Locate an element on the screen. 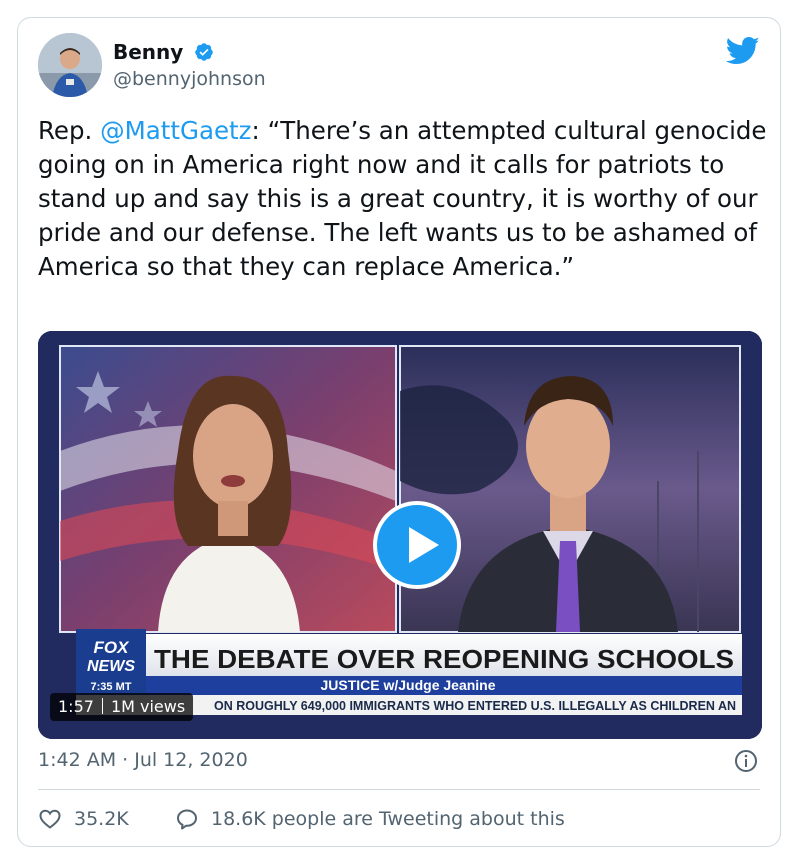 This screenshot has height=867, width=800. twitter-bird-icon is located at coordinates (743, 51).